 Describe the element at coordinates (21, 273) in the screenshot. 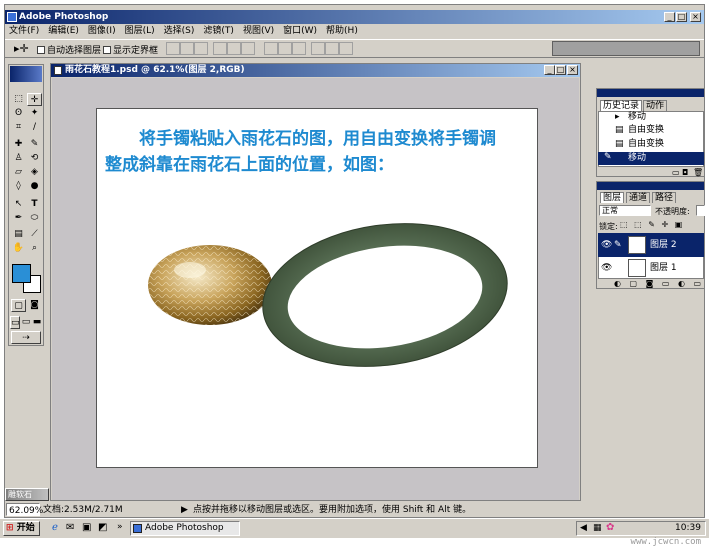

I see `foreground-color-swatch` at that location.